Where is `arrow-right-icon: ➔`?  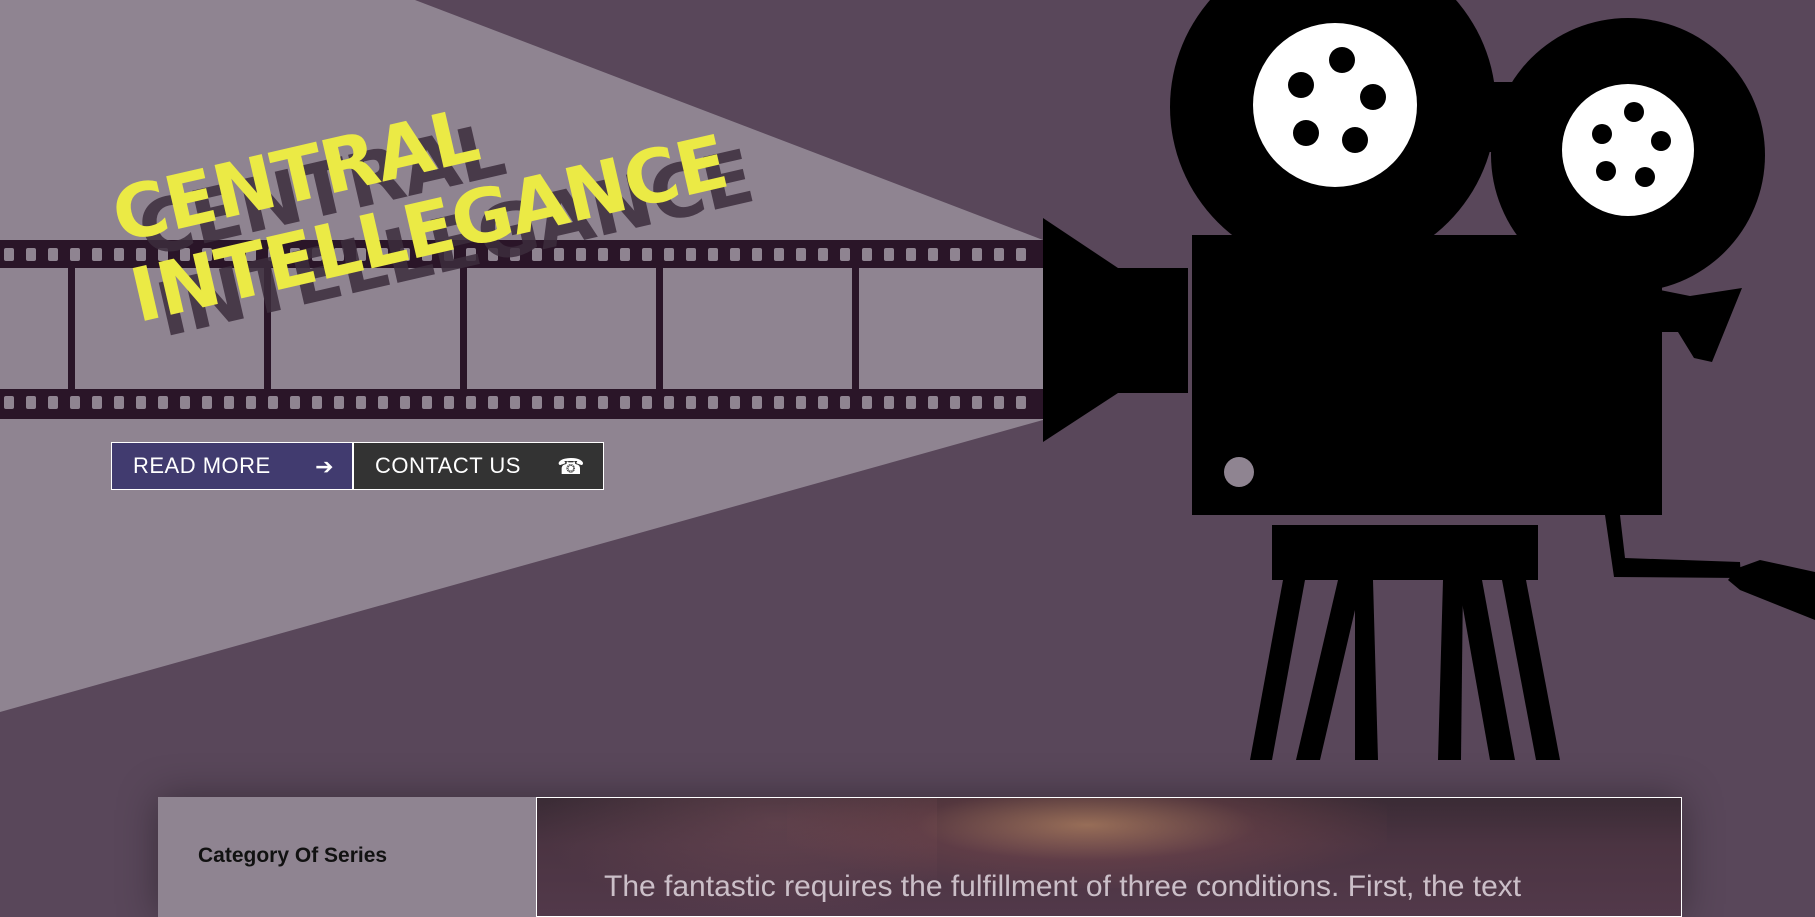 arrow-right-icon: ➔ is located at coordinates (324, 466).